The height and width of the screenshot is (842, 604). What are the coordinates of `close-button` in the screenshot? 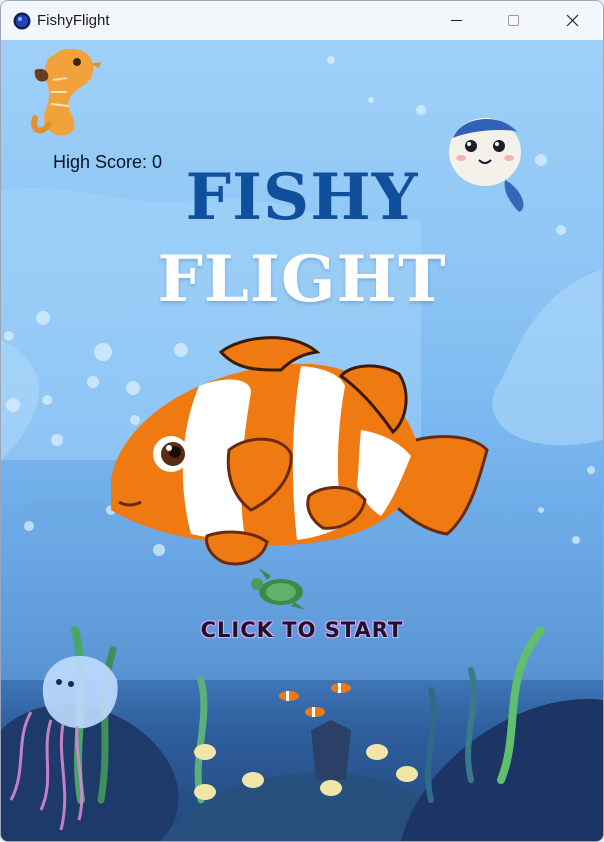 It's located at (572, 20).